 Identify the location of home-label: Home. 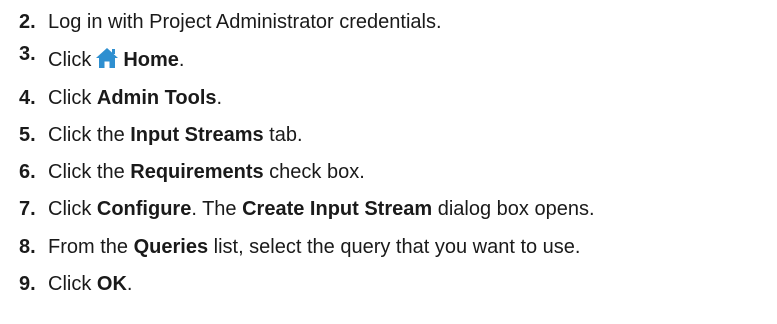
(151, 60).